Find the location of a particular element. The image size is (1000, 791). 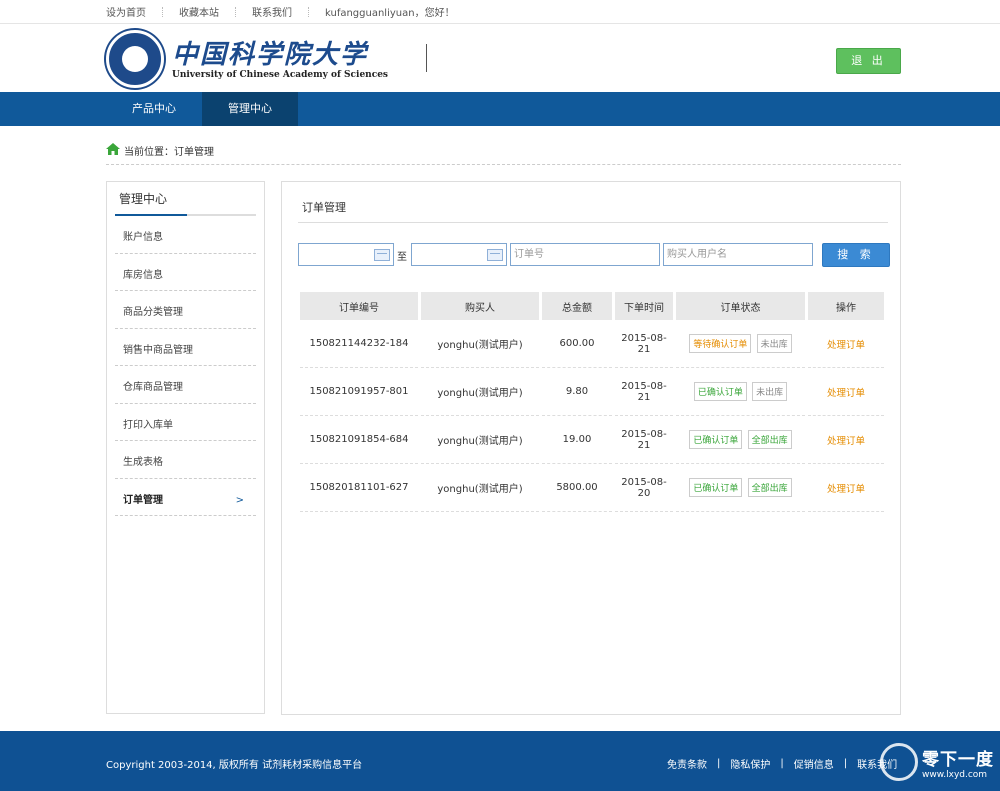

filter-bar: 至 搜 索 is located at coordinates (594, 255).